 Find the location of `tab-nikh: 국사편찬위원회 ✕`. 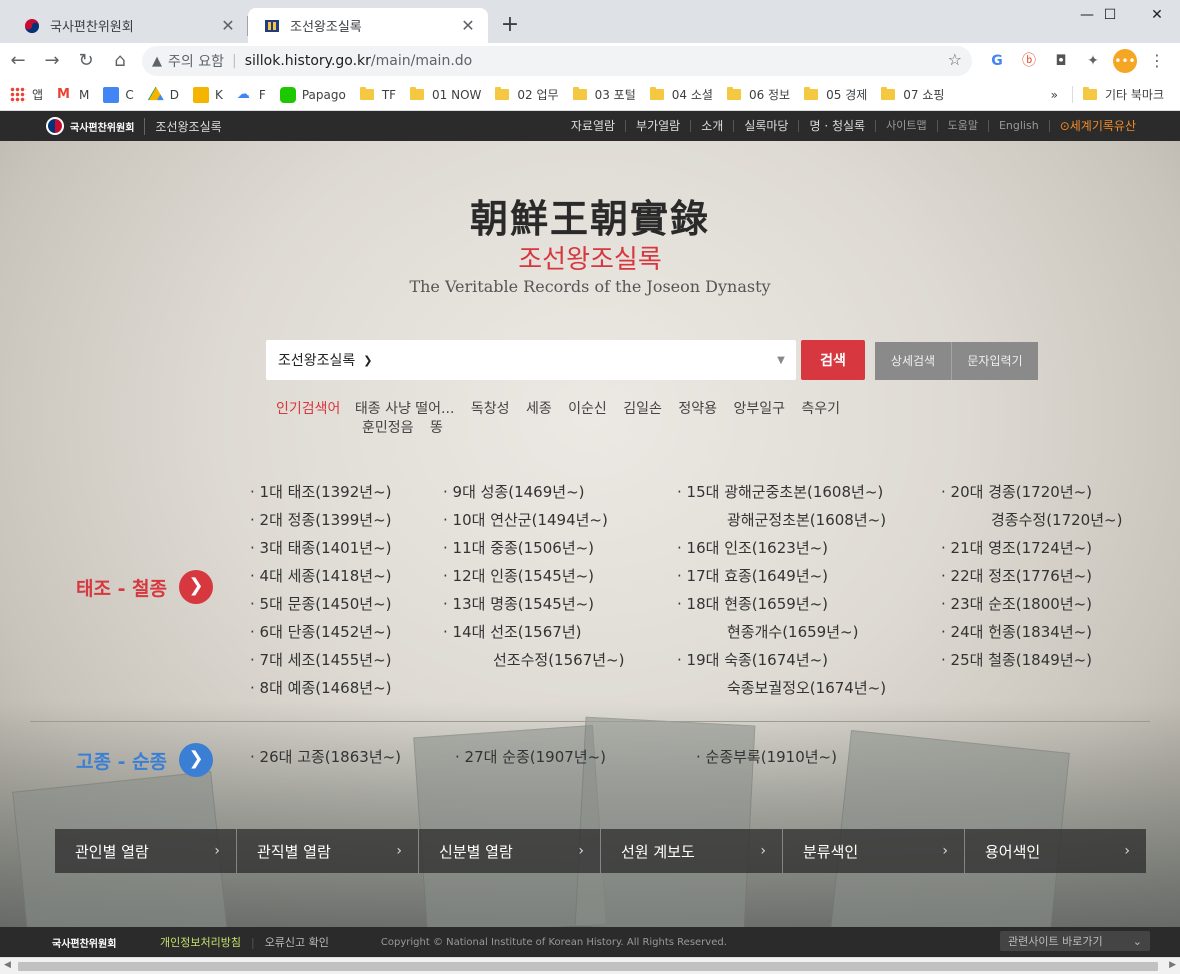

tab-nikh: 국사편찬위원회 ✕ is located at coordinates (128, 25).